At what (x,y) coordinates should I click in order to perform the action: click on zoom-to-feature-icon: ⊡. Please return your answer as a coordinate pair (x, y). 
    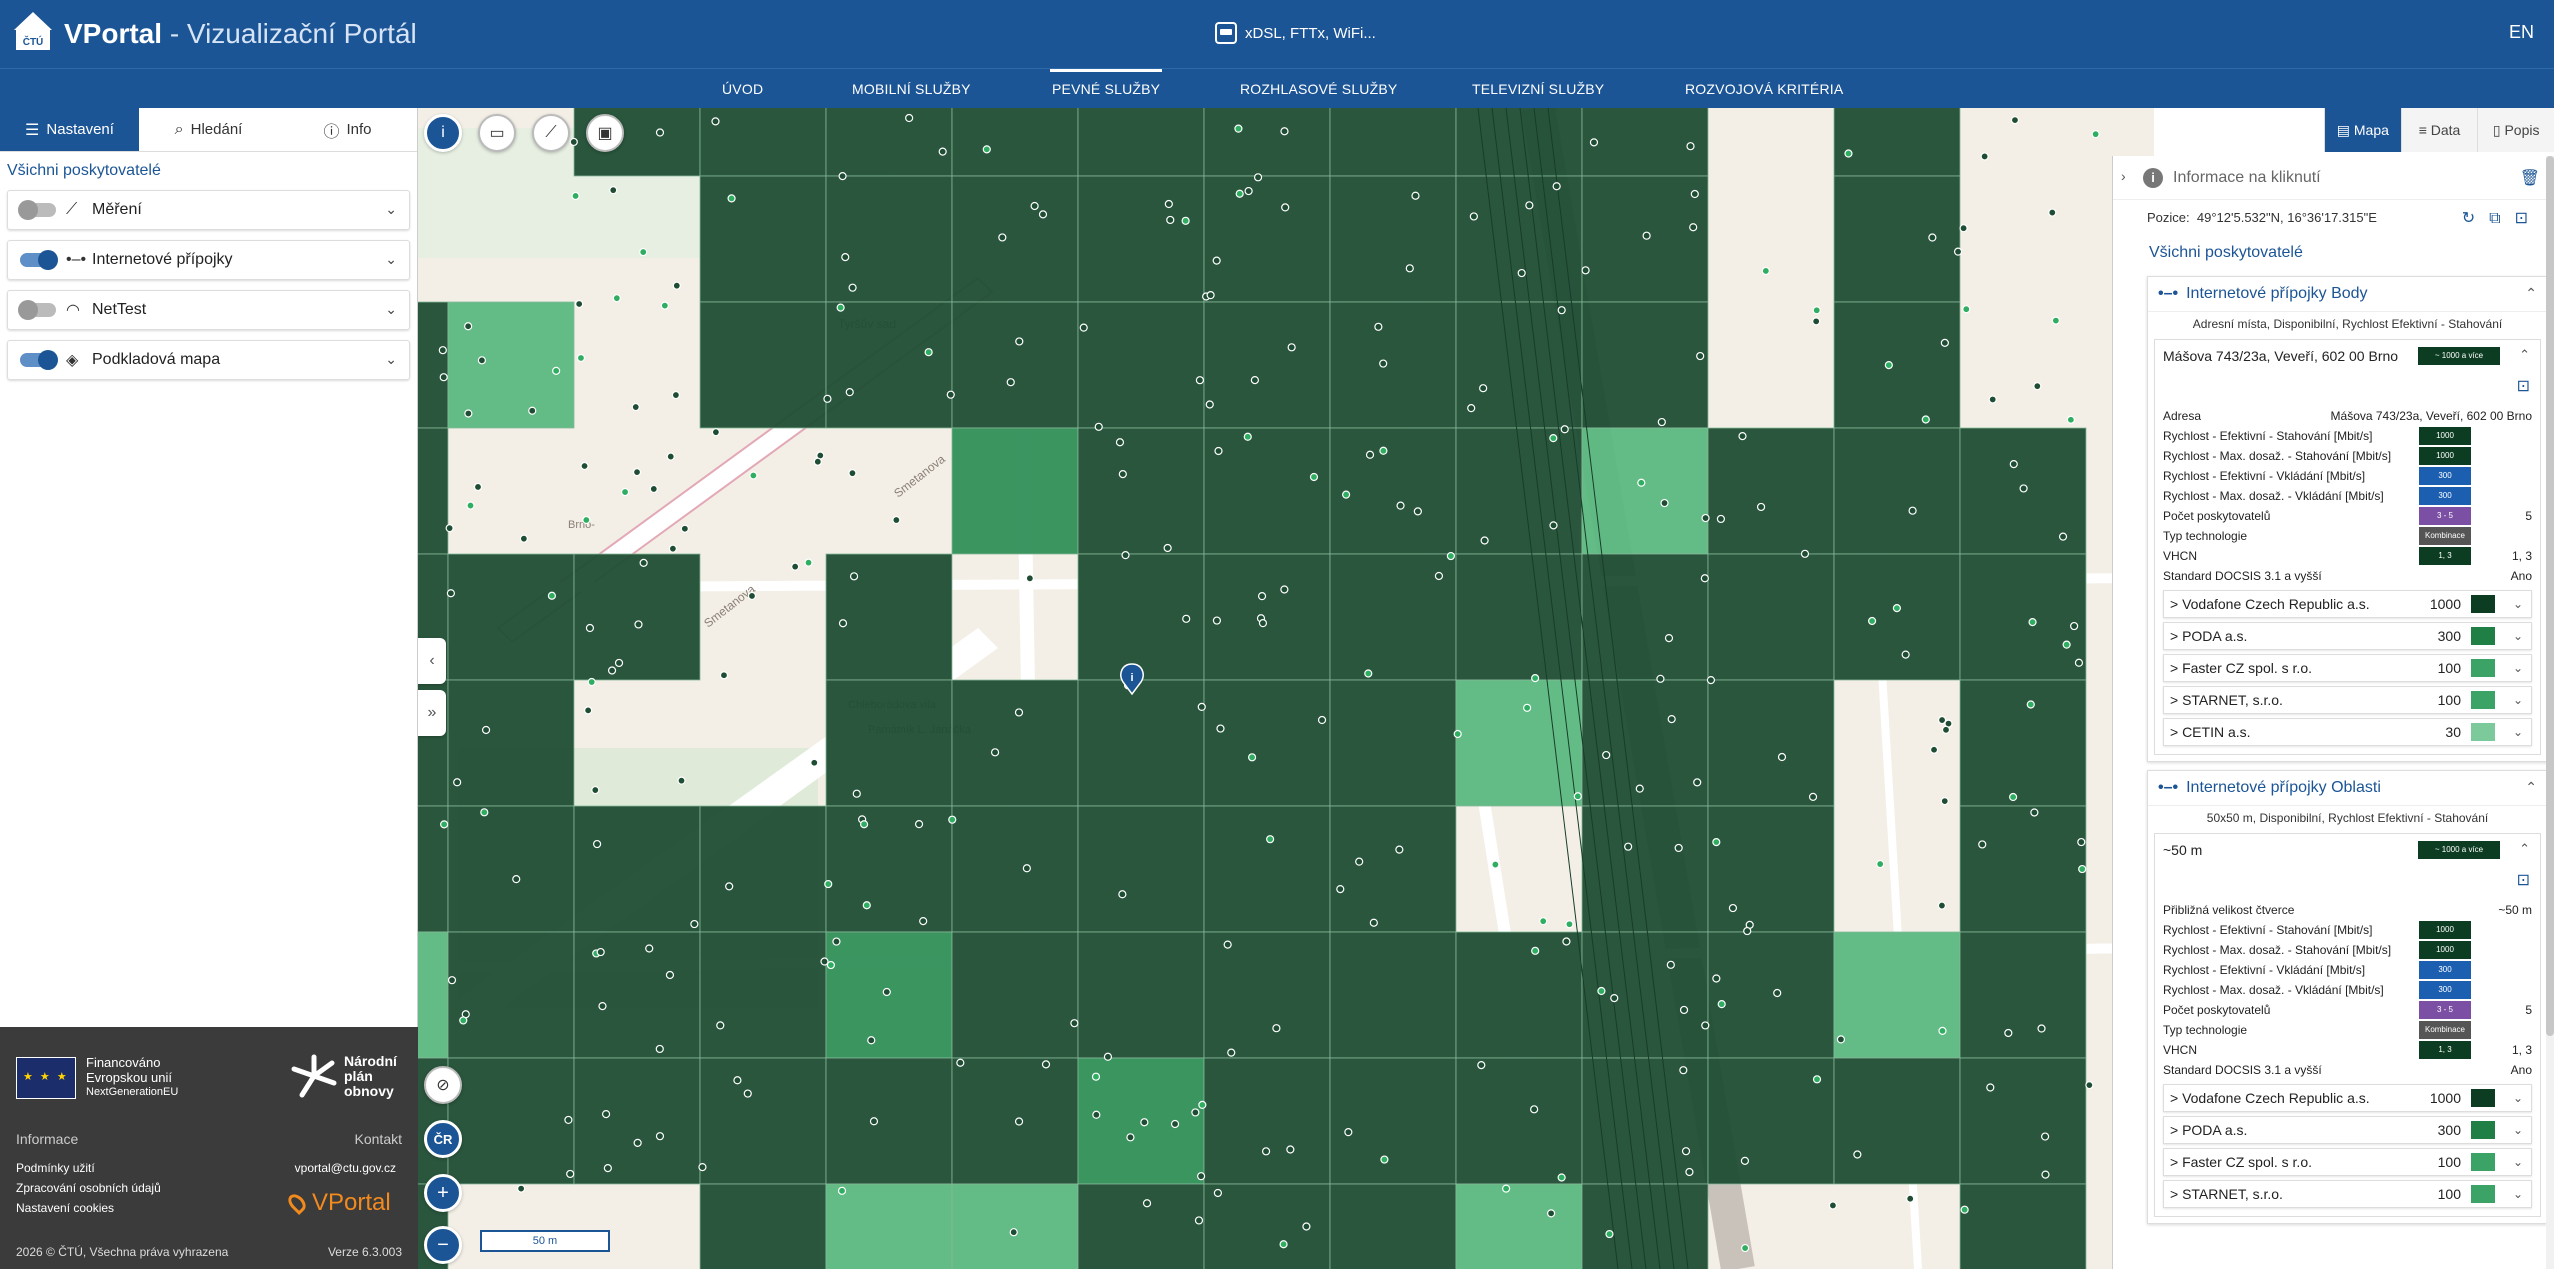
    Looking at the image, I should click on (2523, 386).